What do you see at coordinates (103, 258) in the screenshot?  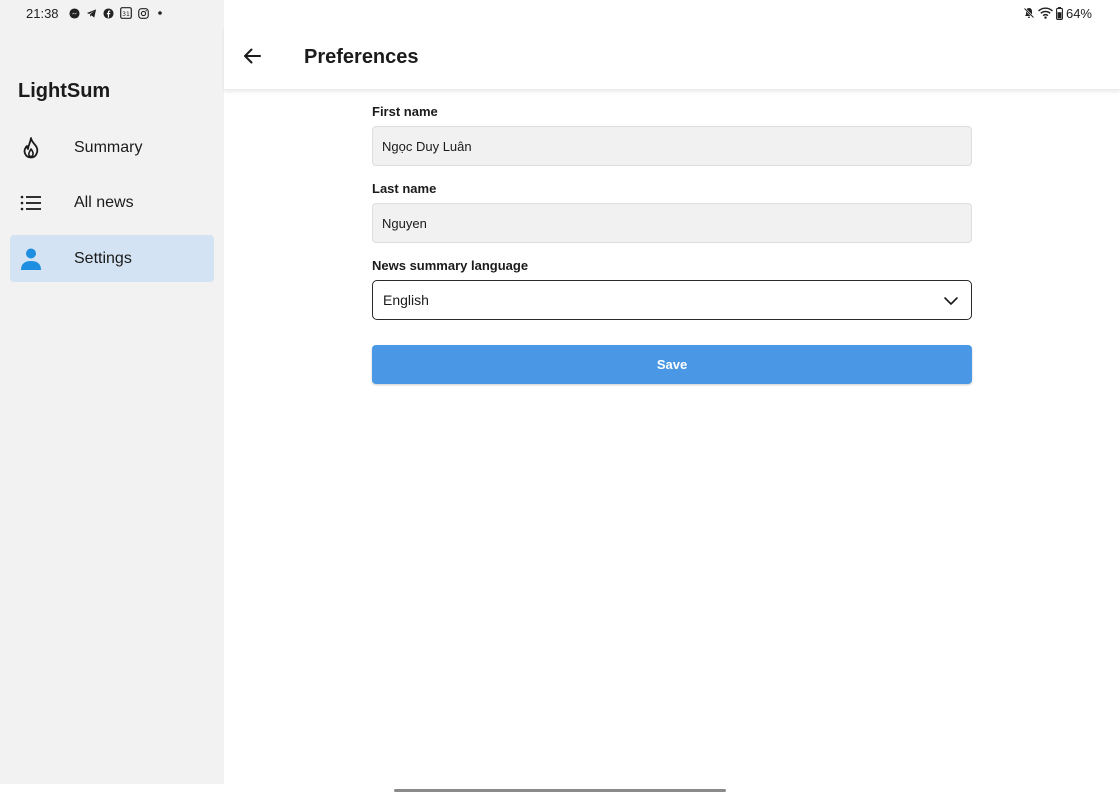 I see `sidebar-item-label: Settings` at bounding box center [103, 258].